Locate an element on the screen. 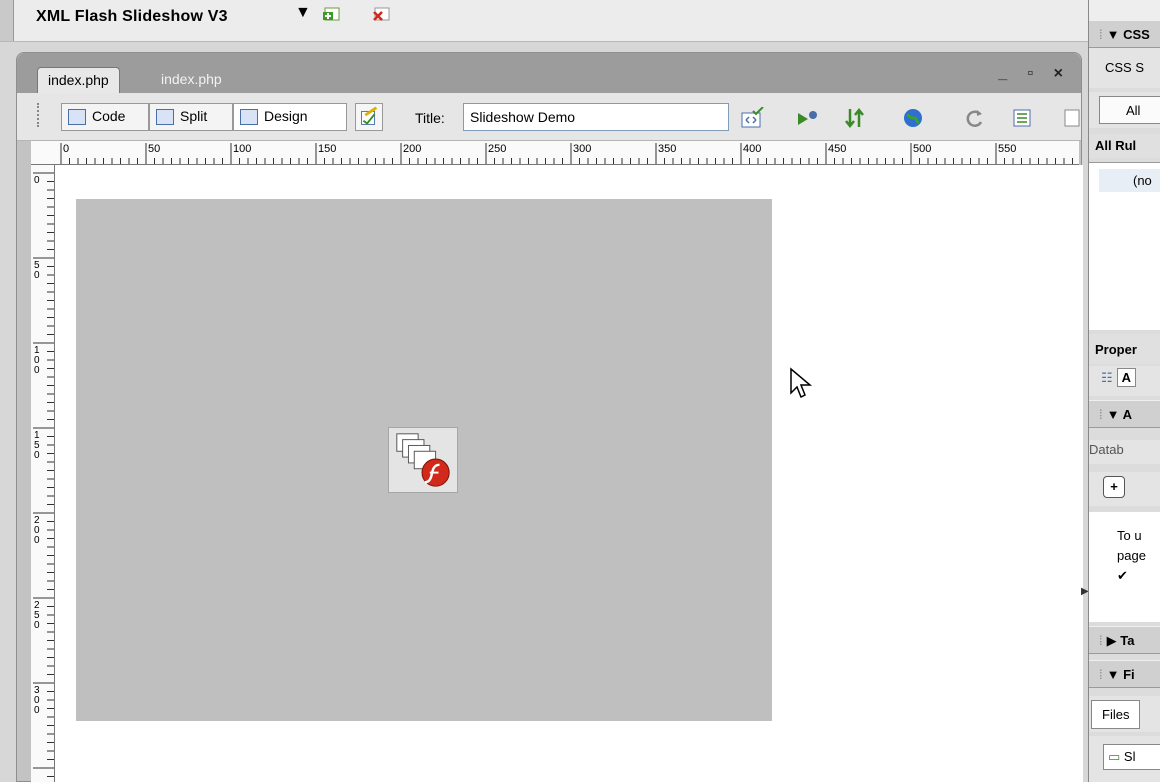 The image size is (1160, 782). document-toolbar: Code Split Design Title: is located at coordinates (549, 117).